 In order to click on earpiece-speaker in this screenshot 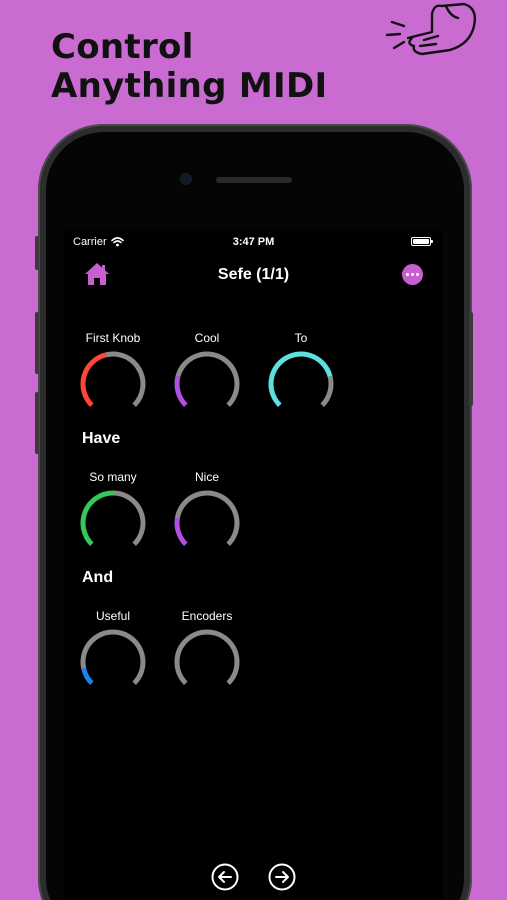, I will do `click(254, 180)`.